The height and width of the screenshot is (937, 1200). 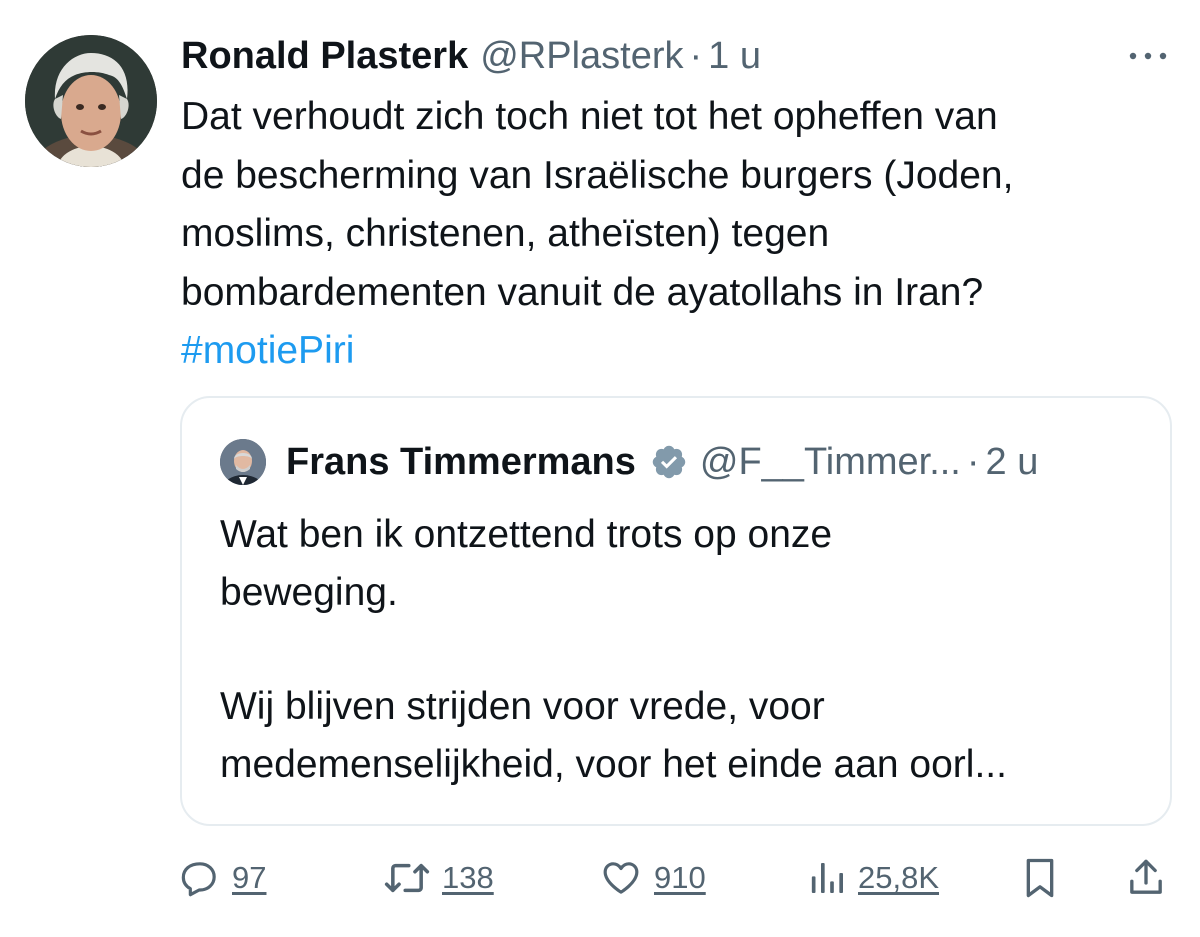 I want to click on quoted-tweet-timestamp: 2 u, so click(x=1012, y=462).